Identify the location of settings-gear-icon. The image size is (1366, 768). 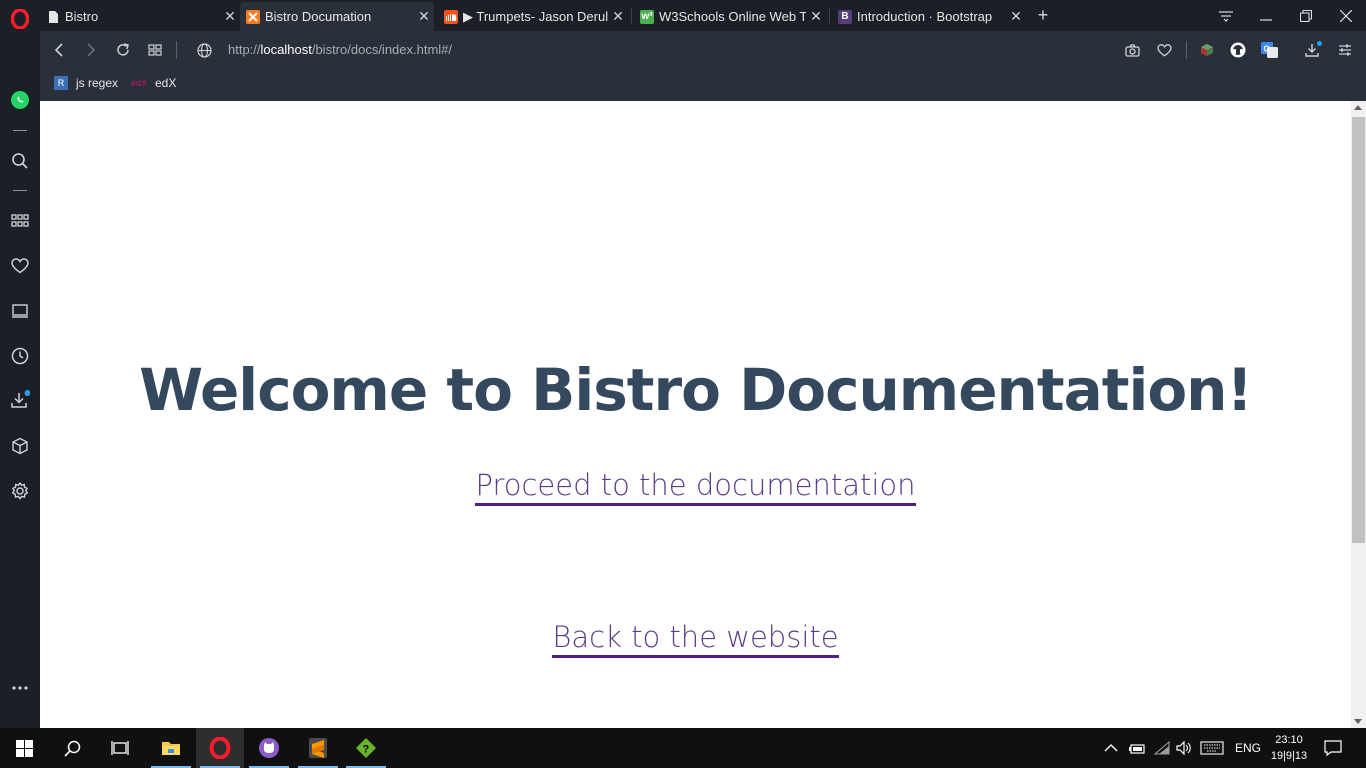
(20, 491).